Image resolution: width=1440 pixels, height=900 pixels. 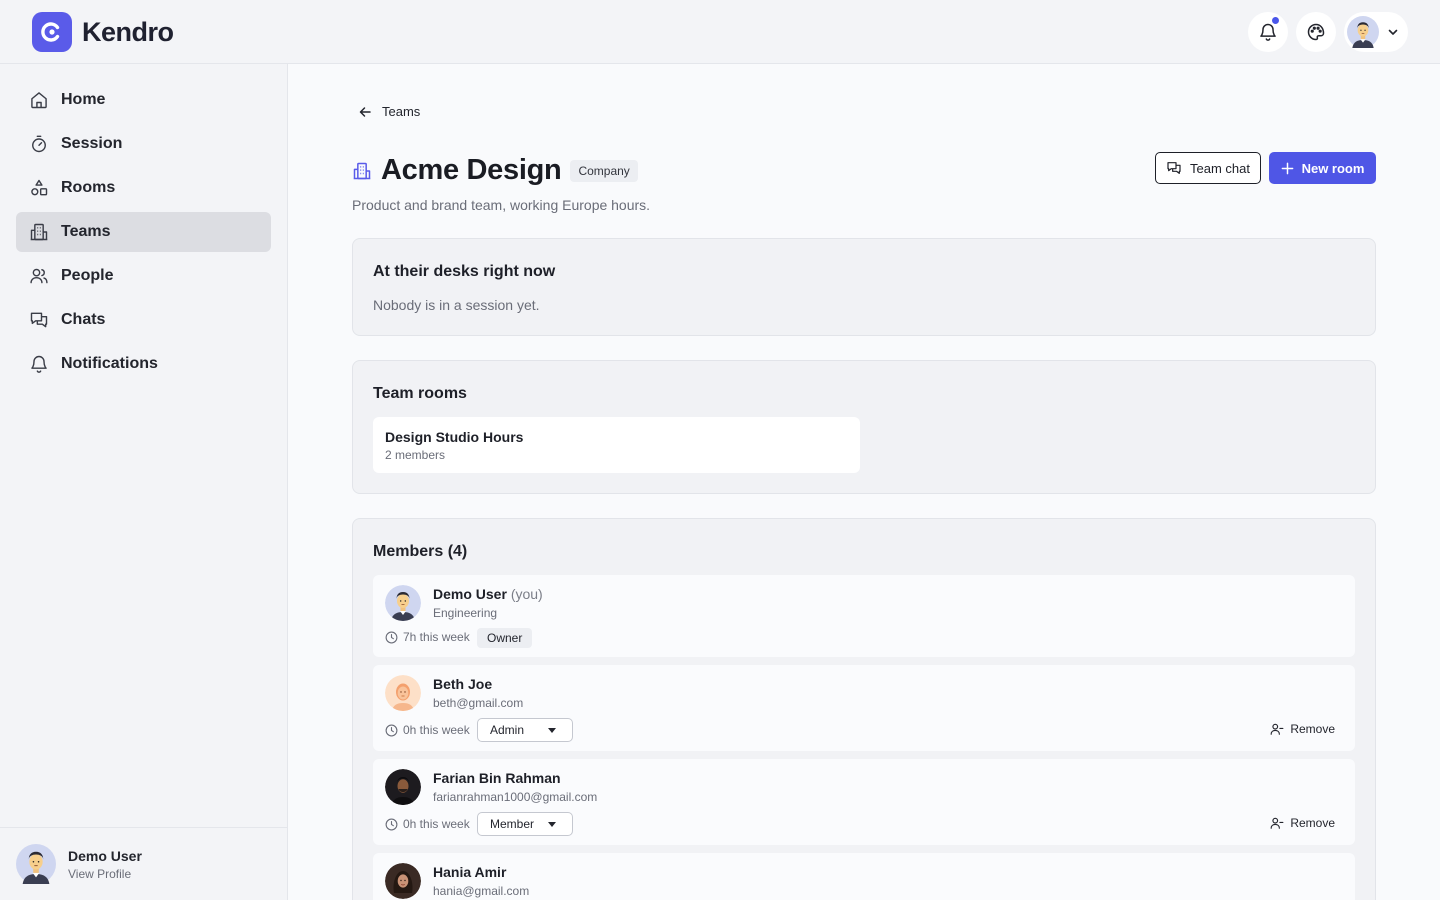 I want to click on member-email: hania@gmail.com, so click(x=481, y=891).